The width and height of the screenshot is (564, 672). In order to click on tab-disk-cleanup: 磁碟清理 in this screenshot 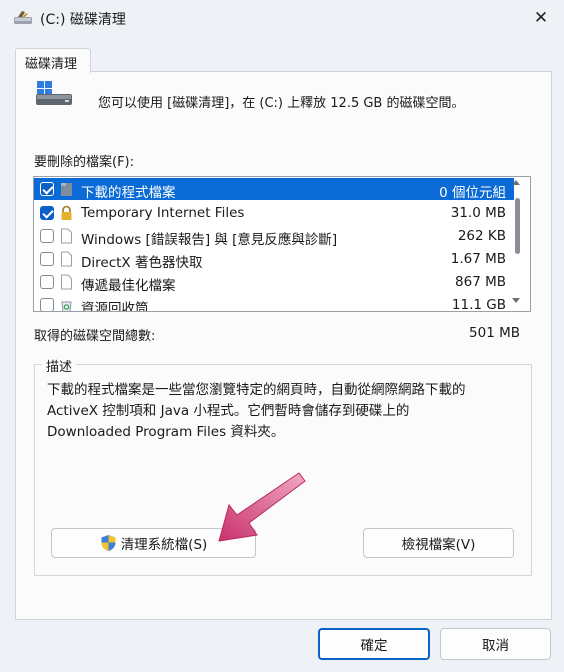, I will do `click(53, 60)`.